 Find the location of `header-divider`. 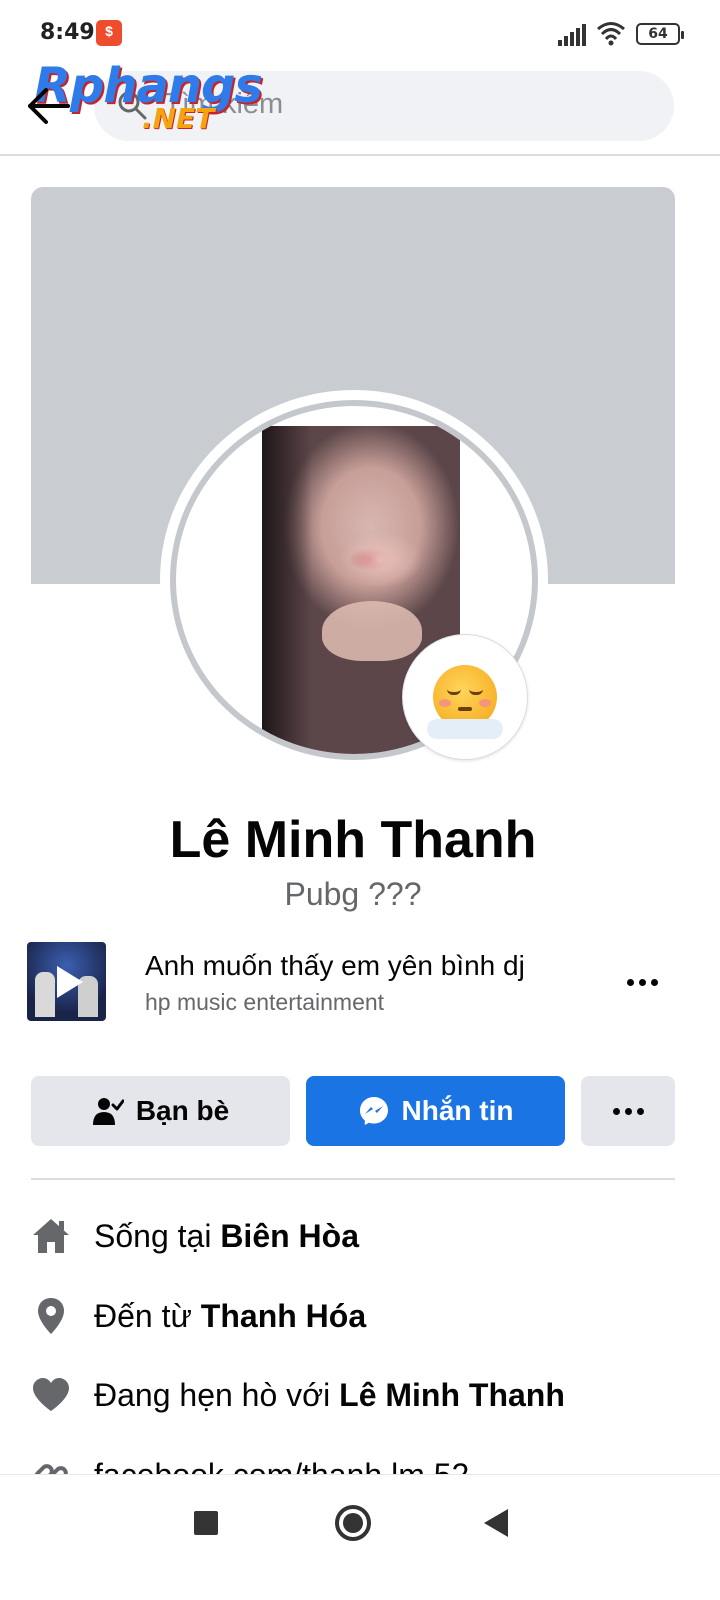

header-divider is located at coordinates (360, 155).